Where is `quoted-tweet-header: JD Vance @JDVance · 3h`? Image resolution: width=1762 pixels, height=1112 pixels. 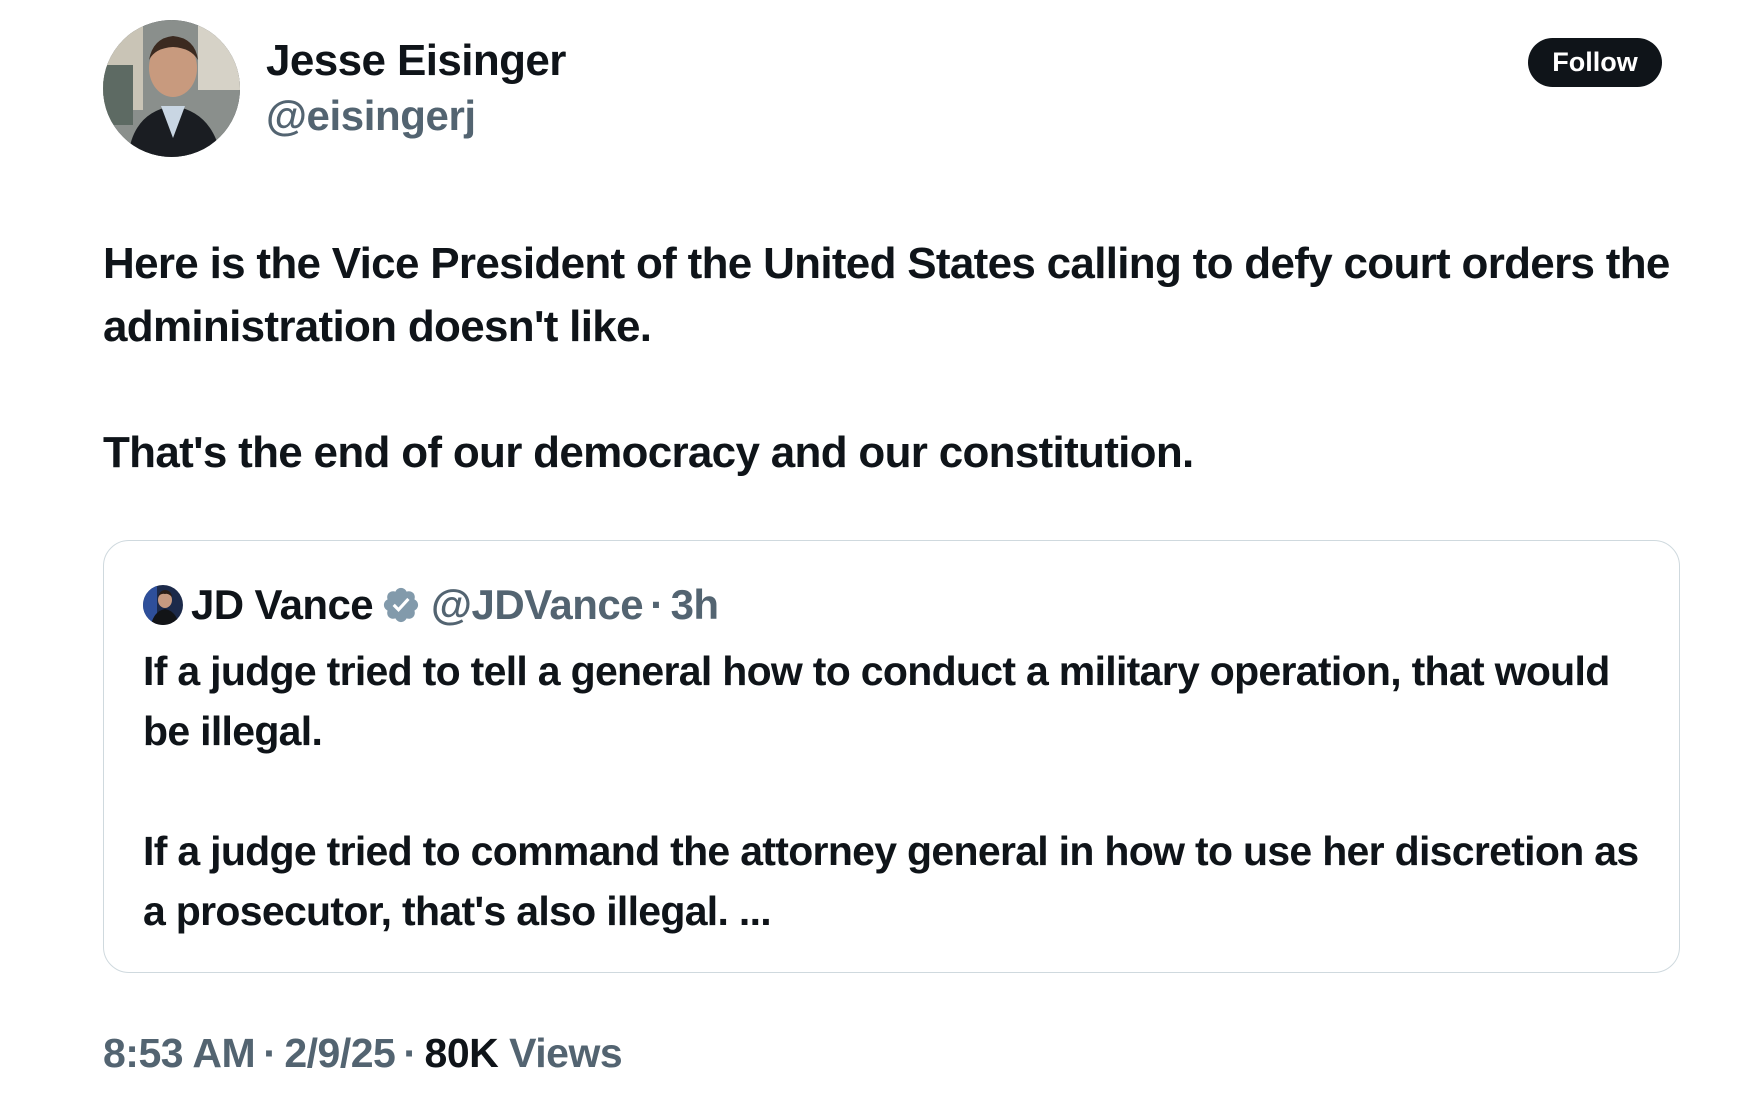 quoted-tweet-header: JD Vance @JDVance · 3h is located at coordinates (431, 605).